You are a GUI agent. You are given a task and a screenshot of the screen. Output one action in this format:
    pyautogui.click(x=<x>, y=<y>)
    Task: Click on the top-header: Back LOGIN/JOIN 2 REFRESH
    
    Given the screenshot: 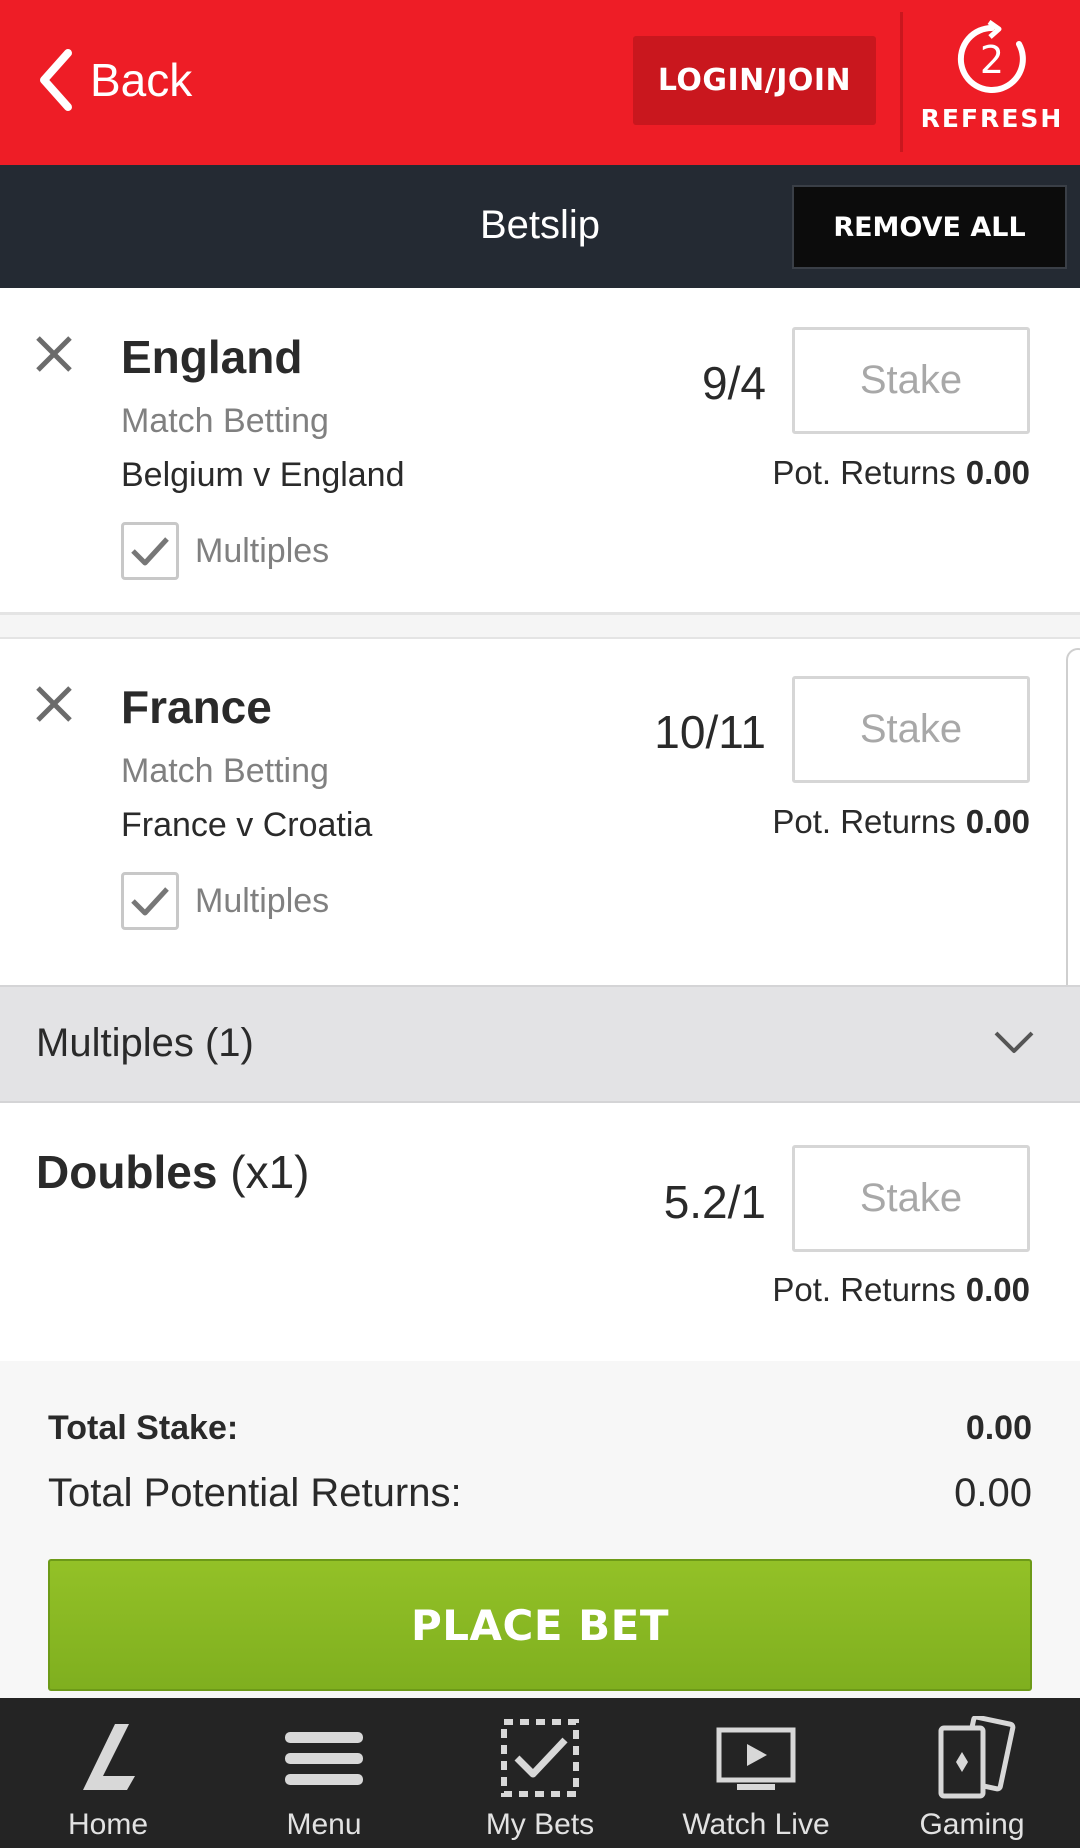 What is the action you would take?
    pyautogui.click(x=540, y=82)
    